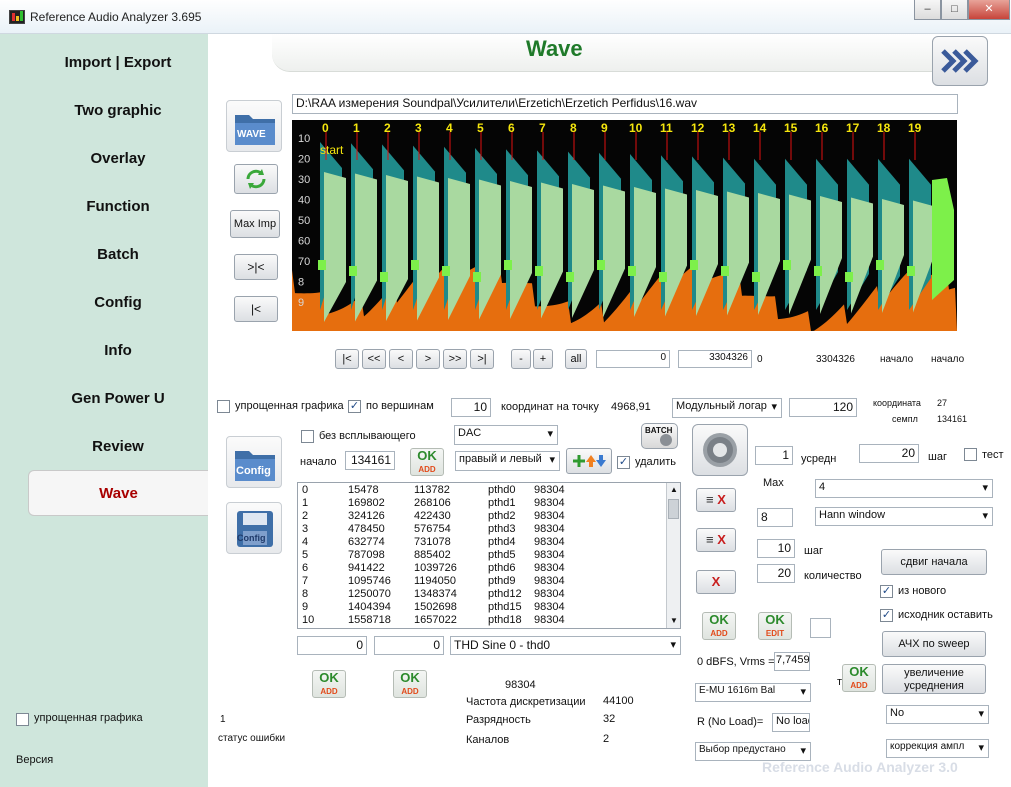 Image resolution: width=1011 pixels, height=787 pixels. Describe the element at coordinates (813, 551) in the screenshot. I see `step2-label: шаг` at that location.